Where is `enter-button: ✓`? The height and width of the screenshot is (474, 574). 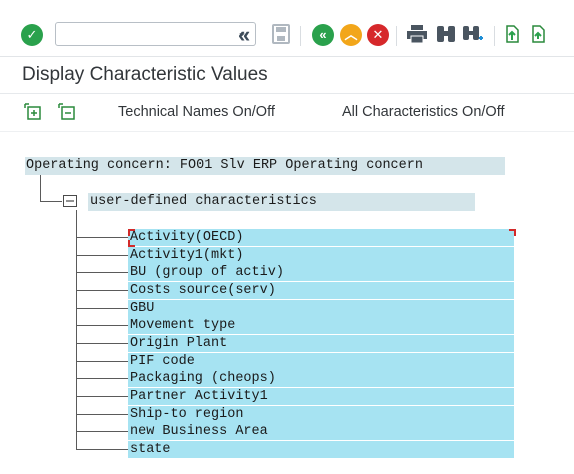
enter-button: ✓ is located at coordinates (32, 35).